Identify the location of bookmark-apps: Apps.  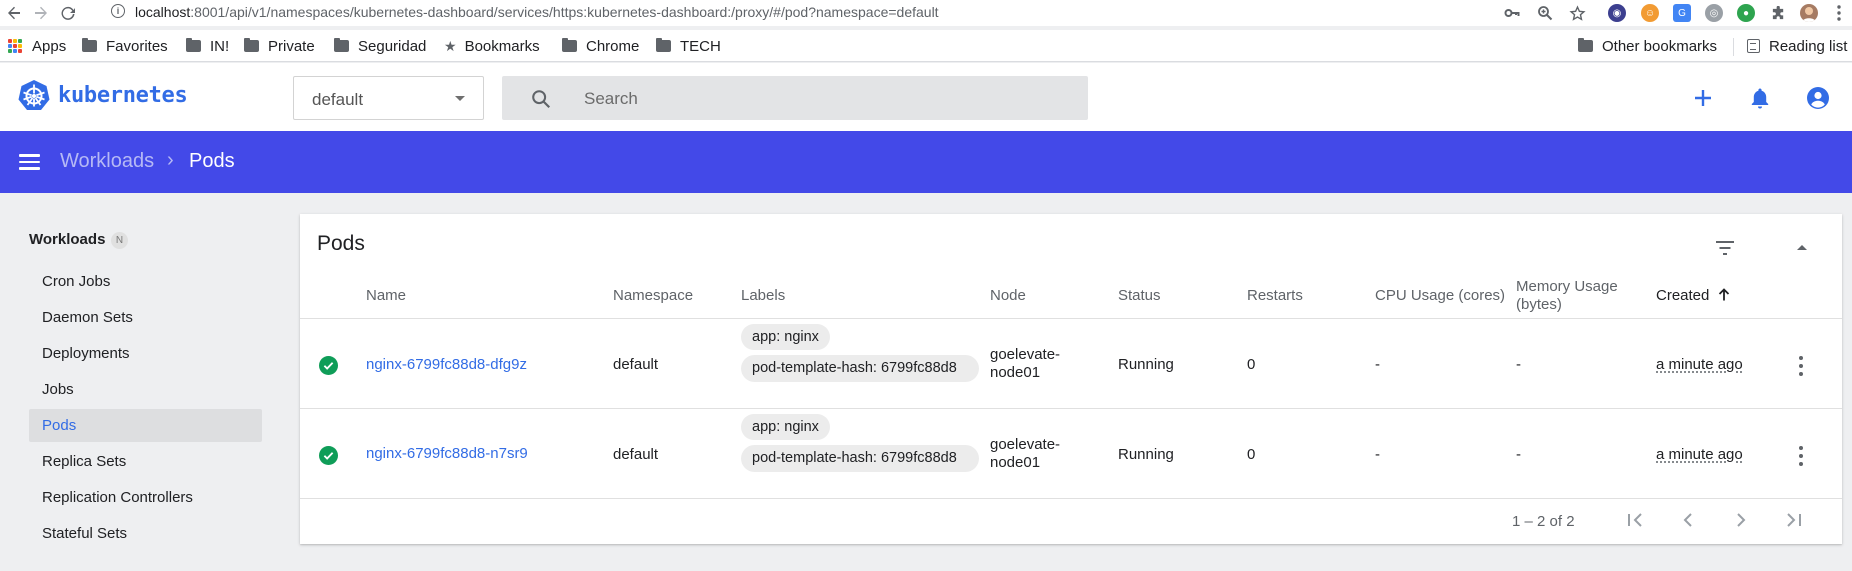
(37, 46).